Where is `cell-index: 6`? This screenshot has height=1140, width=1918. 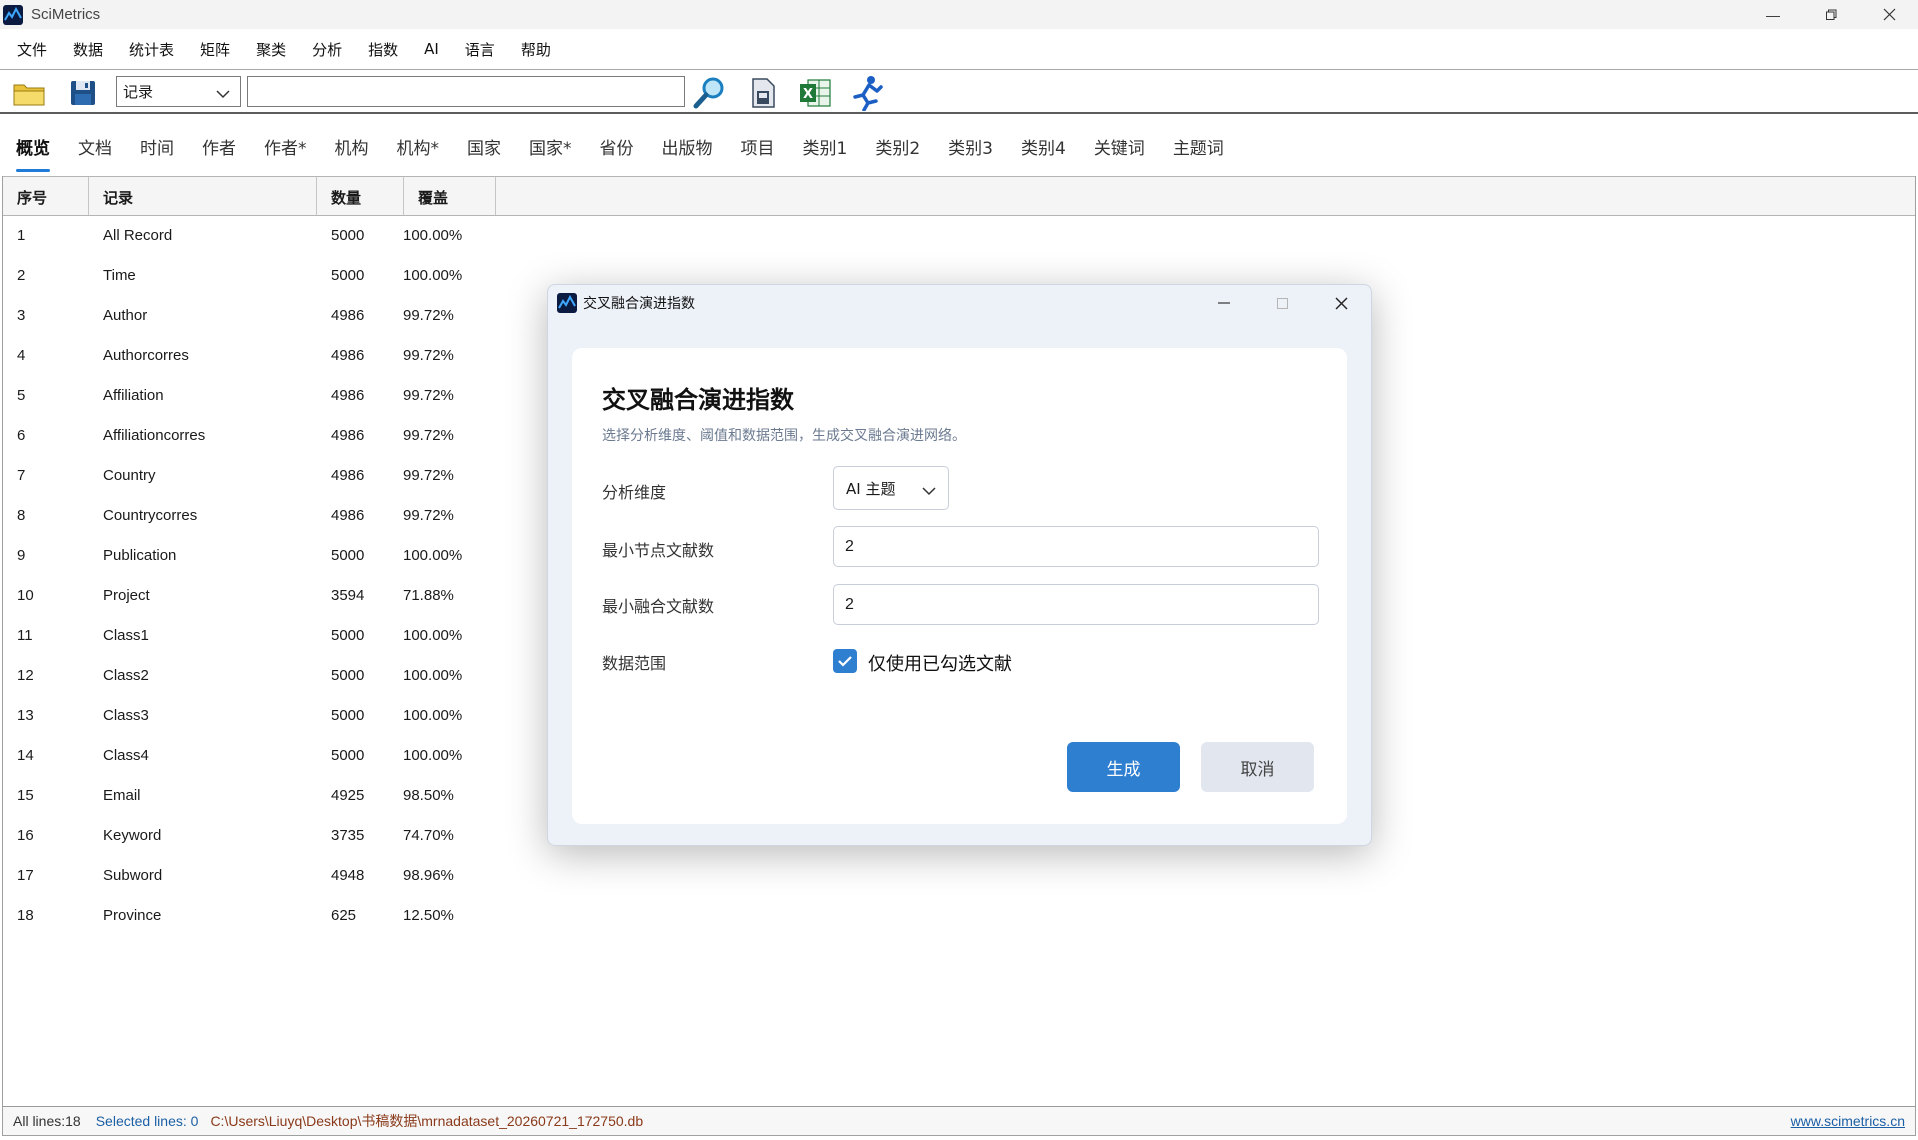 cell-index: 6 is located at coordinates (21, 435).